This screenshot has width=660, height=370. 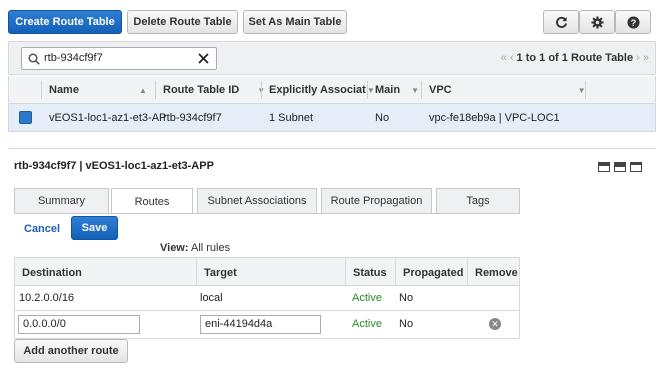 I want to click on tab-subnet-associations: Subnet Associations, so click(x=257, y=200).